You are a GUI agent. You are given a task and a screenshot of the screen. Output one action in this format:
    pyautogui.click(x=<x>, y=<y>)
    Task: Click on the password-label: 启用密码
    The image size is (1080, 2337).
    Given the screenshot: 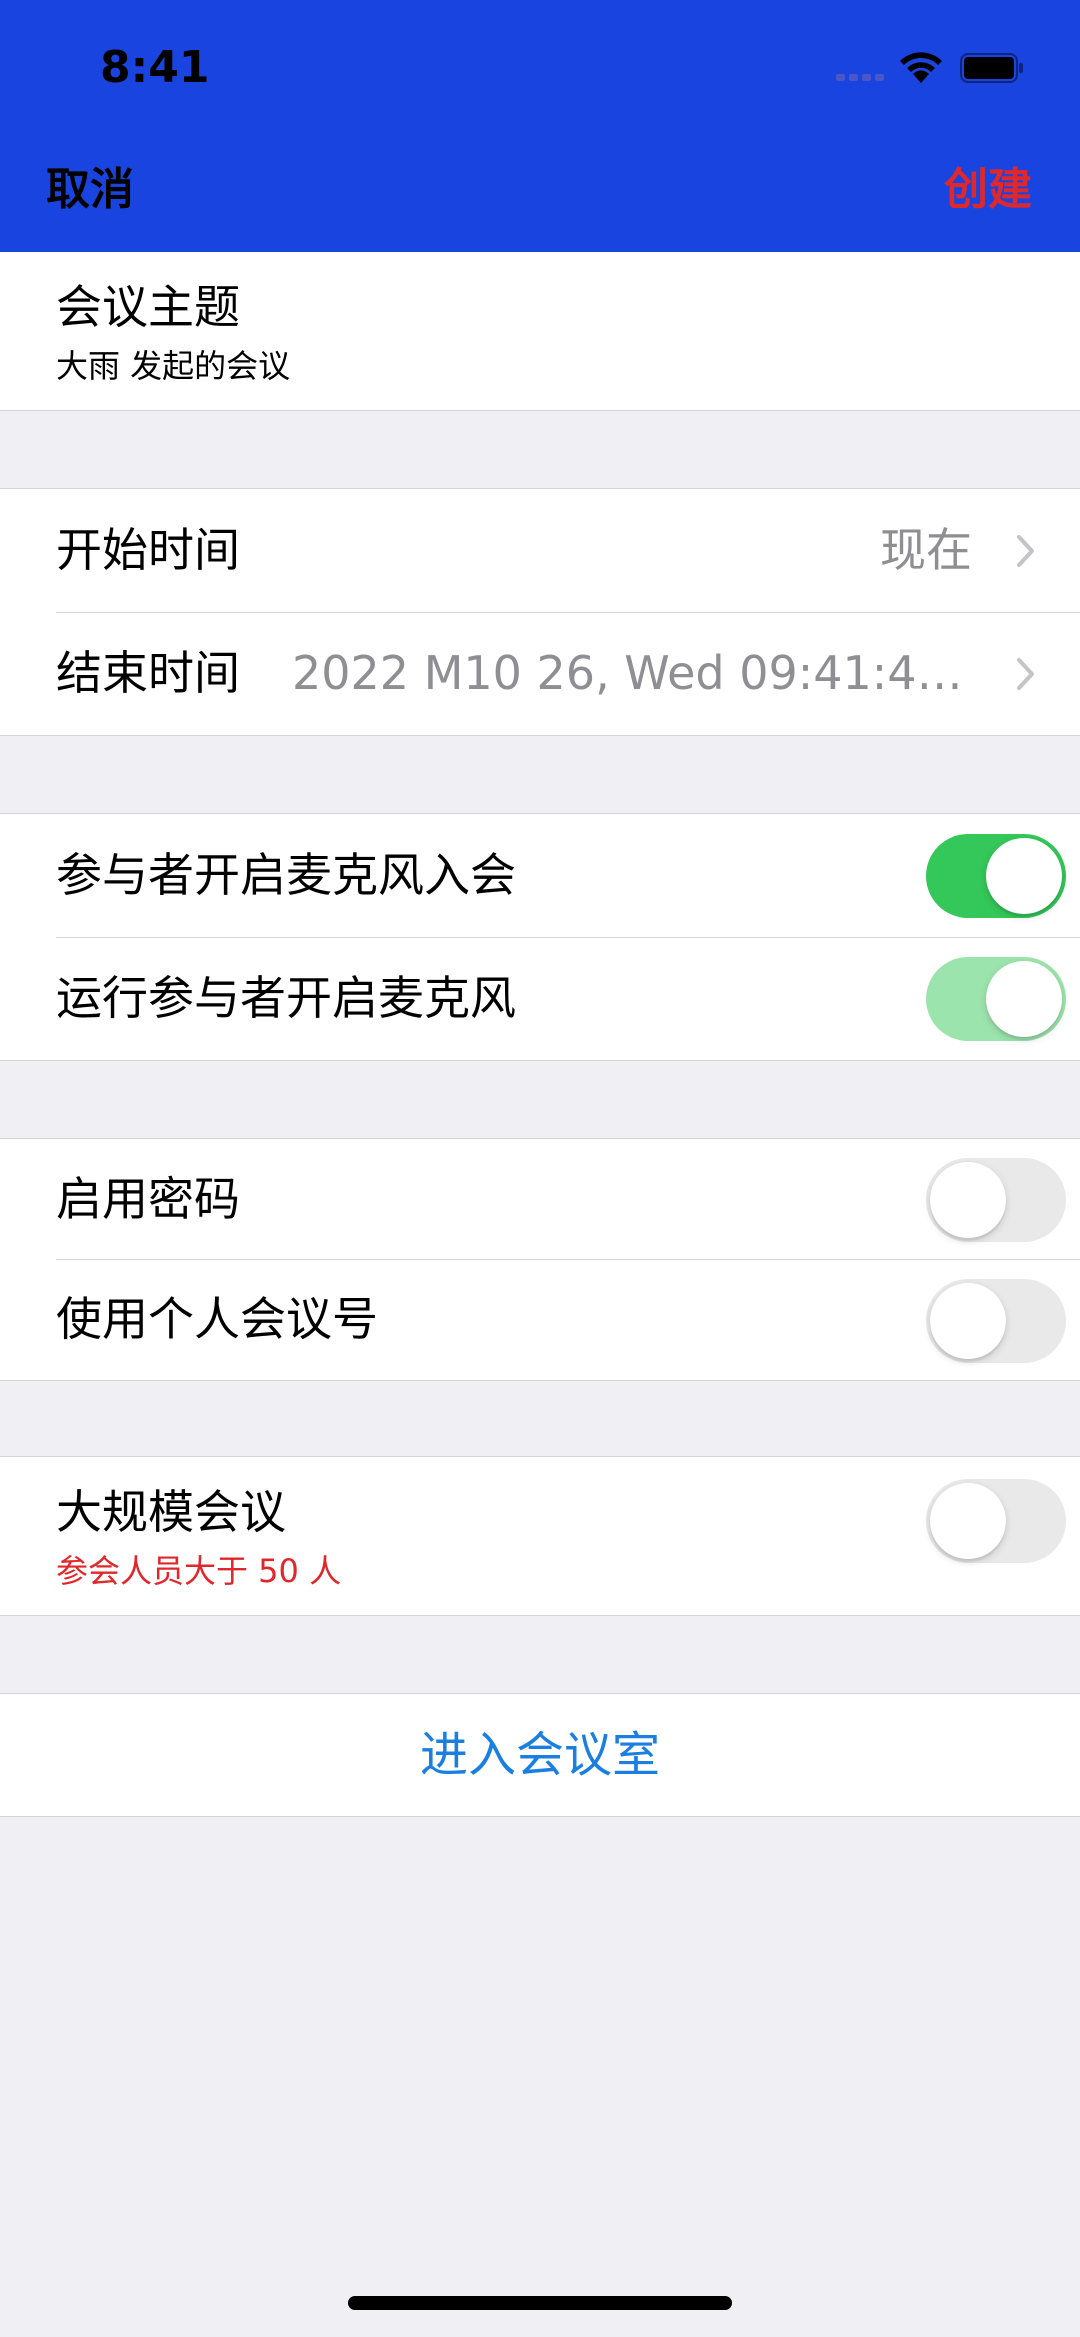 What is the action you would take?
    pyautogui.click(x=148, y=1199)
    